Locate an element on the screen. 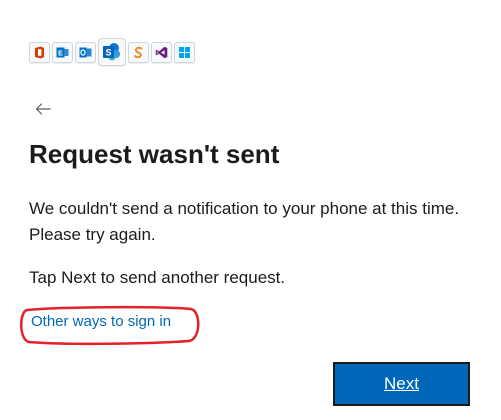  retry-hint: Tap Next to send another request. is located at coordinates (157, 277).